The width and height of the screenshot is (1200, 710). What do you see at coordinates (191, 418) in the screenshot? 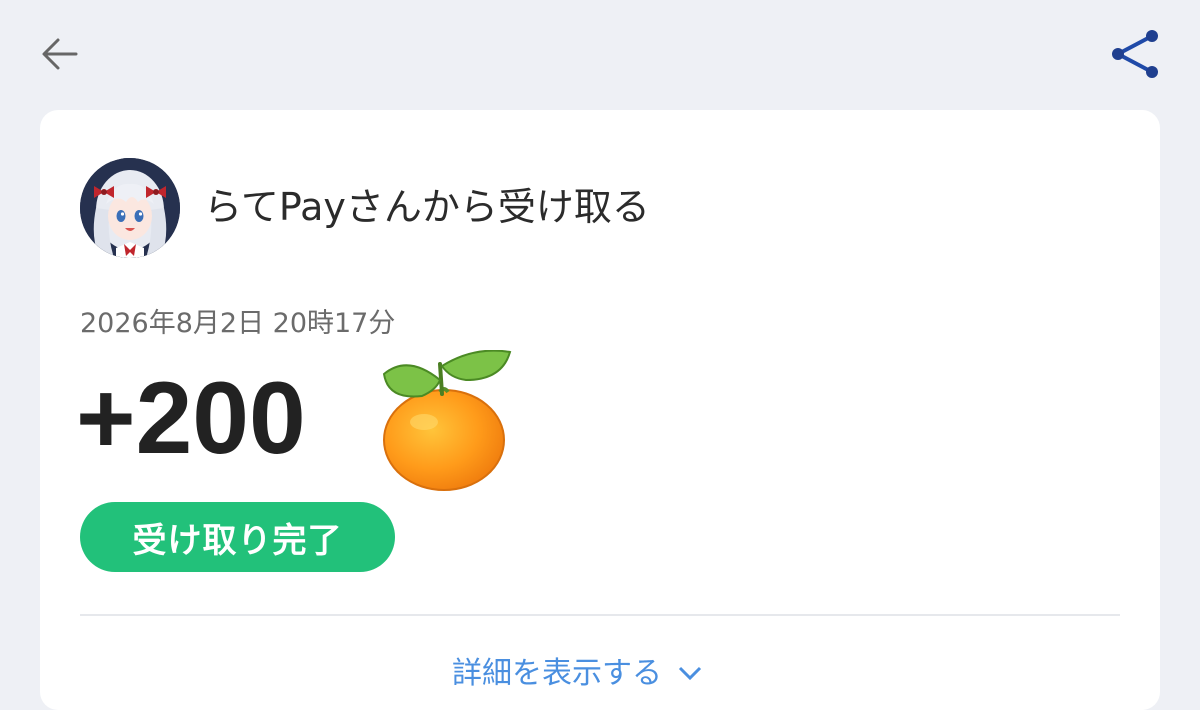
I see `amount-value: +200` at bounding box center [191, 418].